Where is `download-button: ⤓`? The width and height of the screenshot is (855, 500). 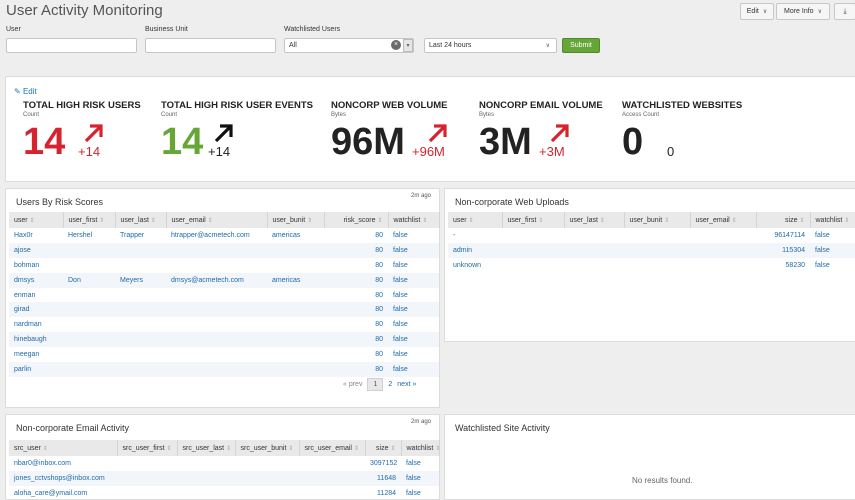
download-button: ⤓ is located at coordinates (844, 11).